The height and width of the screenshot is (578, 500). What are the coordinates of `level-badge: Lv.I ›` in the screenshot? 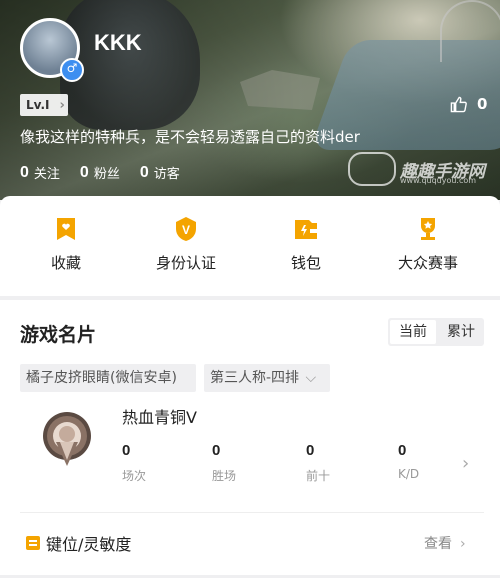 It's located at (44, 105).